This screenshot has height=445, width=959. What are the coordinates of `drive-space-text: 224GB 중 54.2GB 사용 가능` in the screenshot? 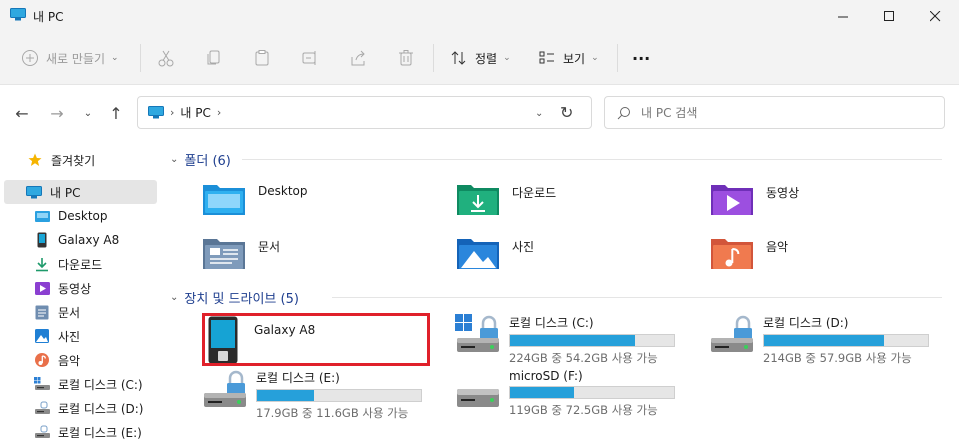 It's located at (583, 358).